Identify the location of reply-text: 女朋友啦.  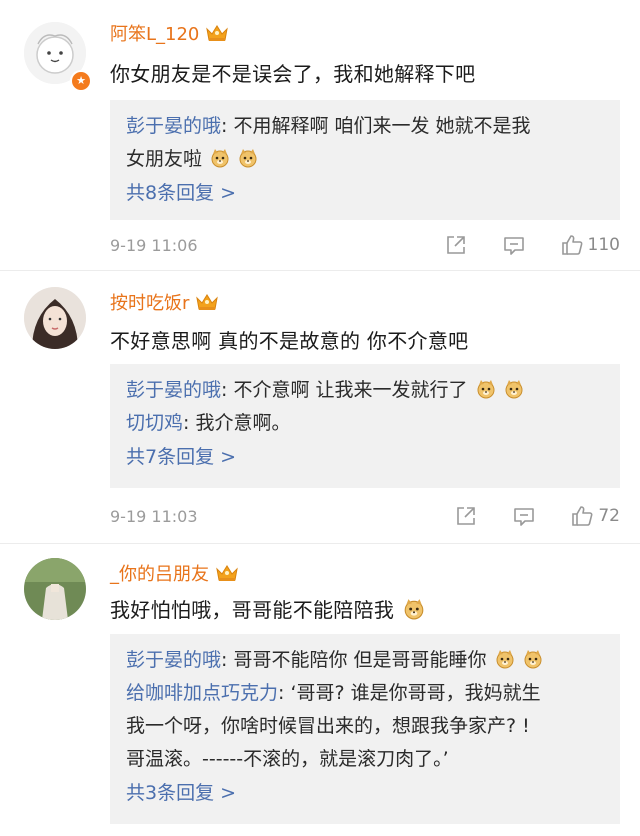
(164, 159).